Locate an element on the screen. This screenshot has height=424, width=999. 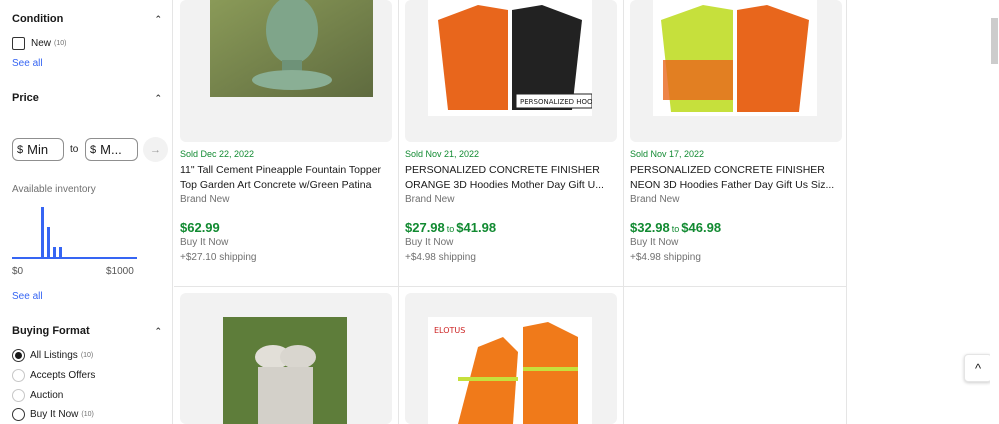
hoodie-image: PERSONALIZED HOODIE is located at coordinates (510, 58).